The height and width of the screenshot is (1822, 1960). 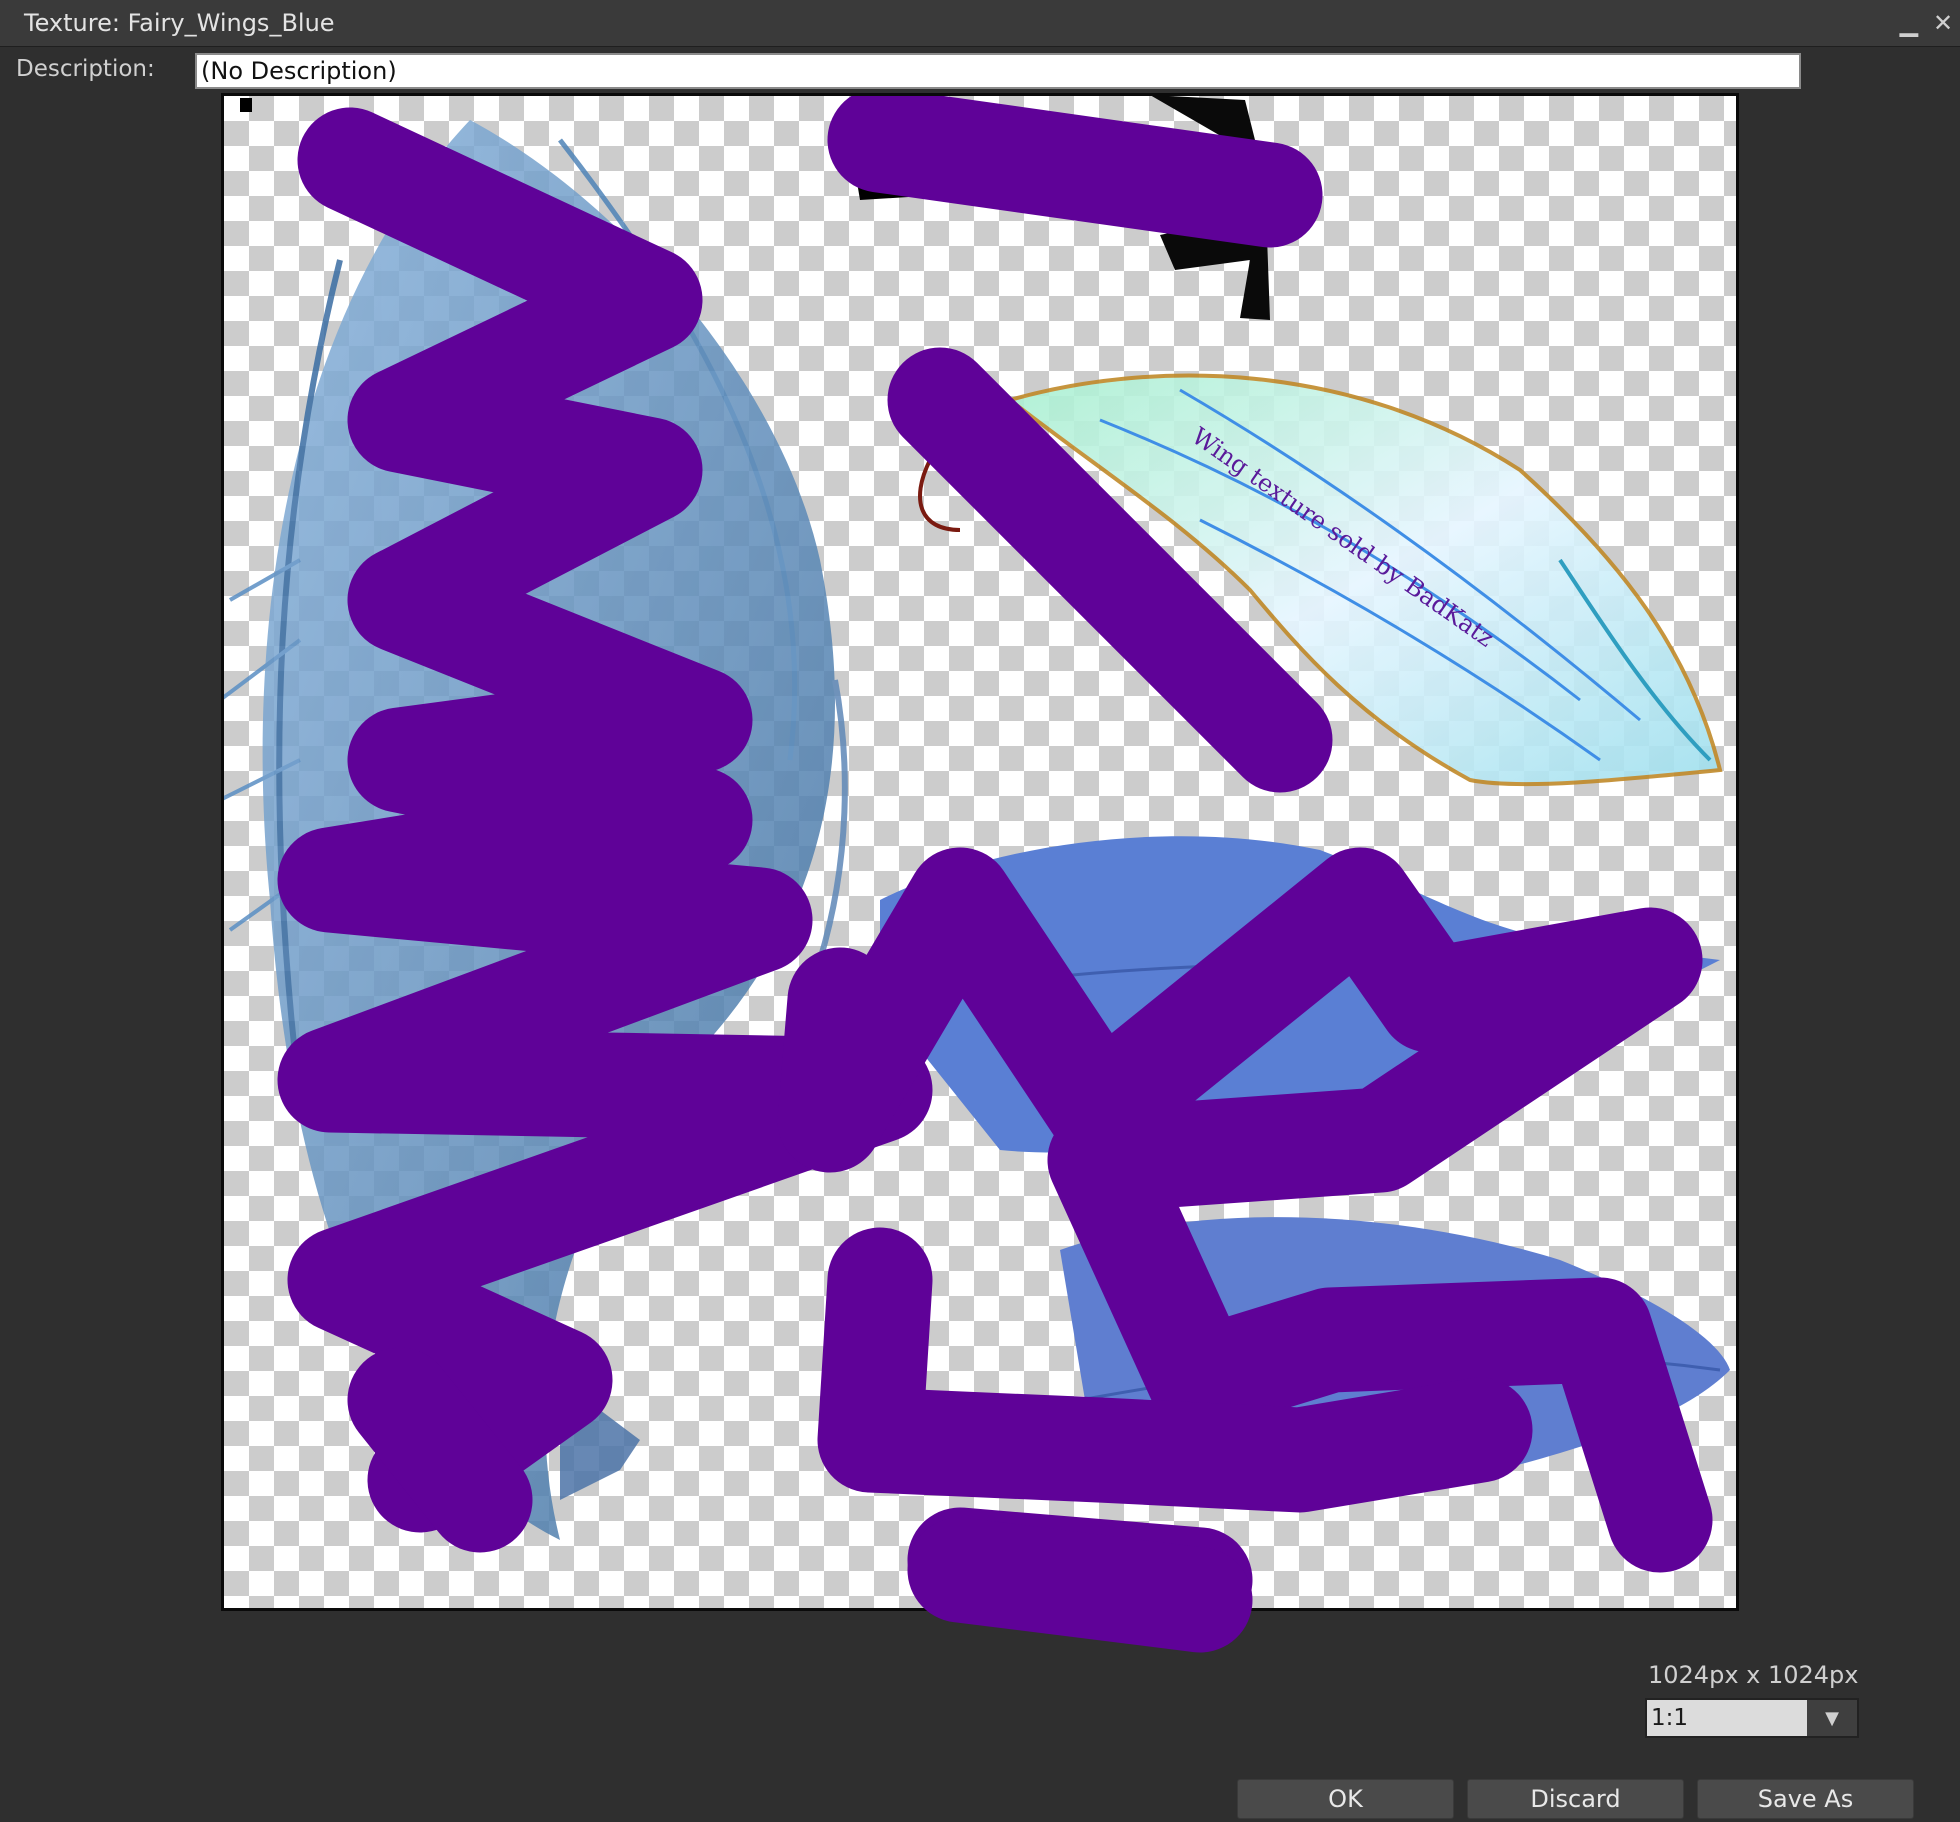 What do you see at coordinates (1575, 1799) in the screenshot?
I see `discard-button: Discard` at bounding box center [1575, 1799].